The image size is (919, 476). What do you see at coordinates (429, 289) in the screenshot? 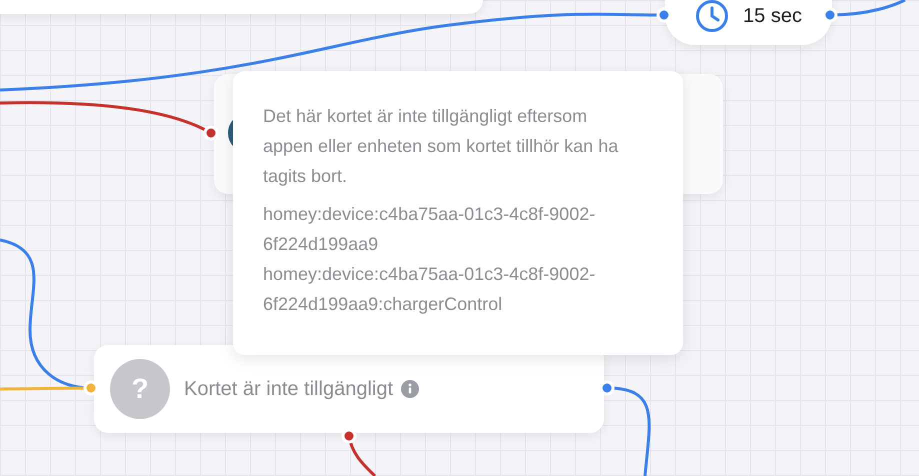
I see `card-id: homey:device:c4ba75aa-01c3-4c8f-9002-6f224d199aa9:chargerControl` at bounding box center [429, 289].